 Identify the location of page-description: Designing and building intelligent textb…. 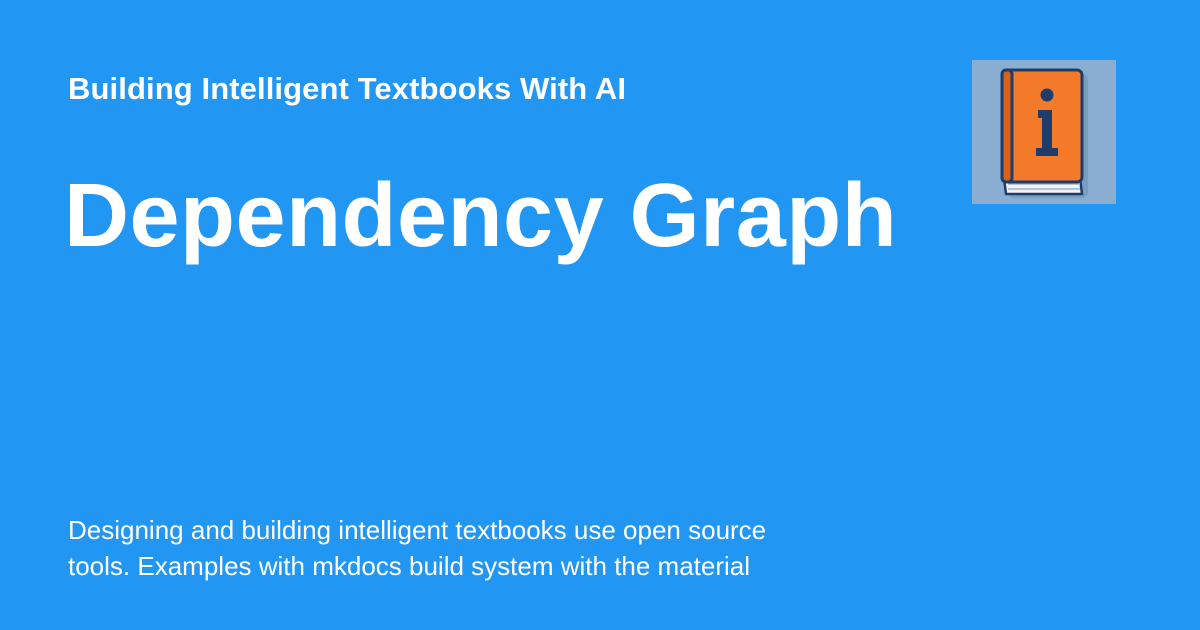
(417, 548).